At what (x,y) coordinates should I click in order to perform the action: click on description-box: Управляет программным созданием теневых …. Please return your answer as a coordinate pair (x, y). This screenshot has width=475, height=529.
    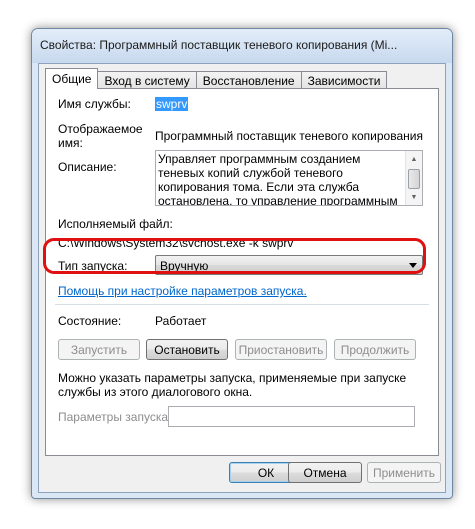
    Looking at the image, I should click on (289, 178).